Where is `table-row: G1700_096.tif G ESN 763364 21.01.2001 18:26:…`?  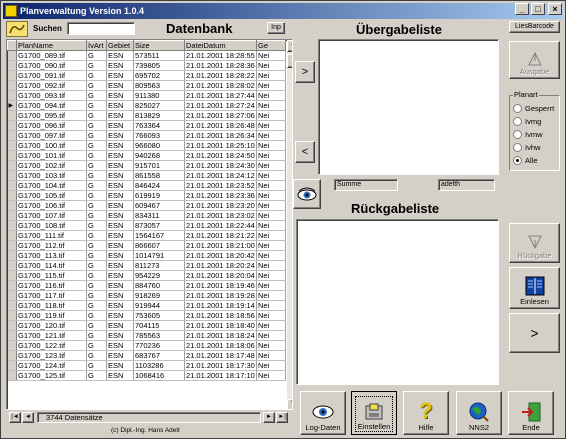 table-row: G1700_096.tif G ESN 763364 21.01.2001 18:26:… is located at coordinates (146, 125).